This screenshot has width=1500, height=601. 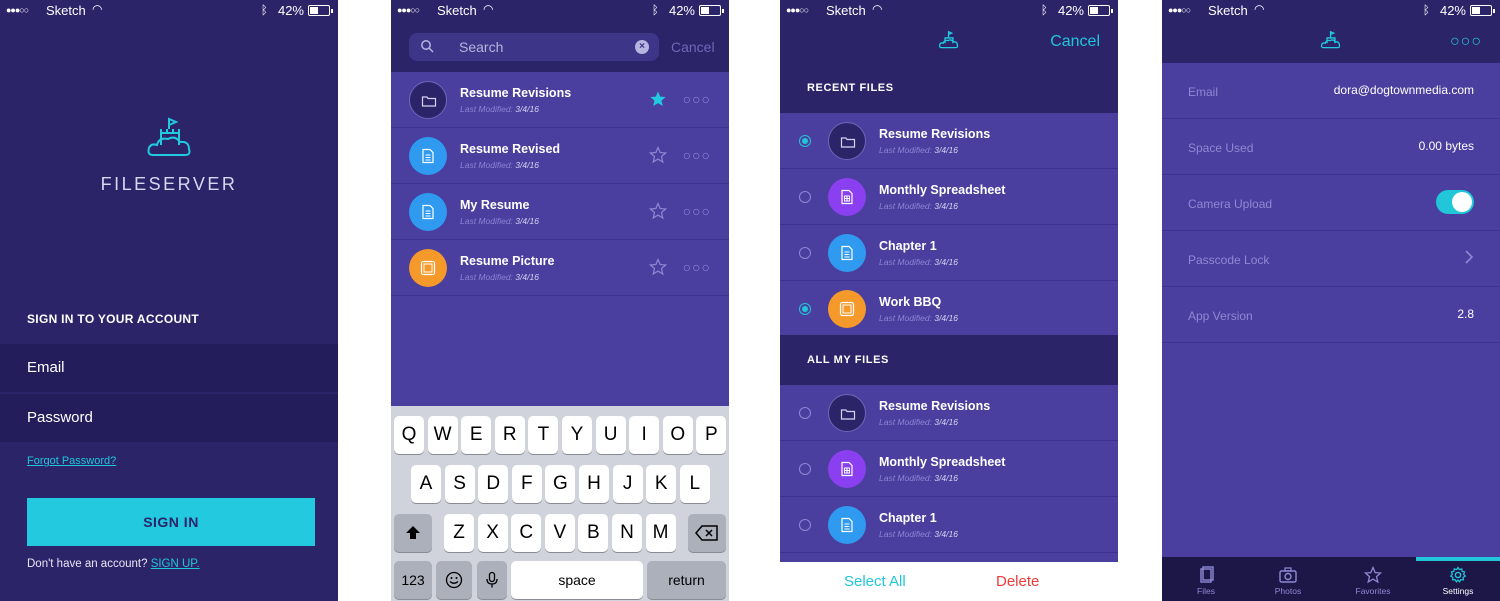 What do you see at coordinates (454, 580) in the screenshot?
I see `emoji-icon` at bounding box center [454, 580].